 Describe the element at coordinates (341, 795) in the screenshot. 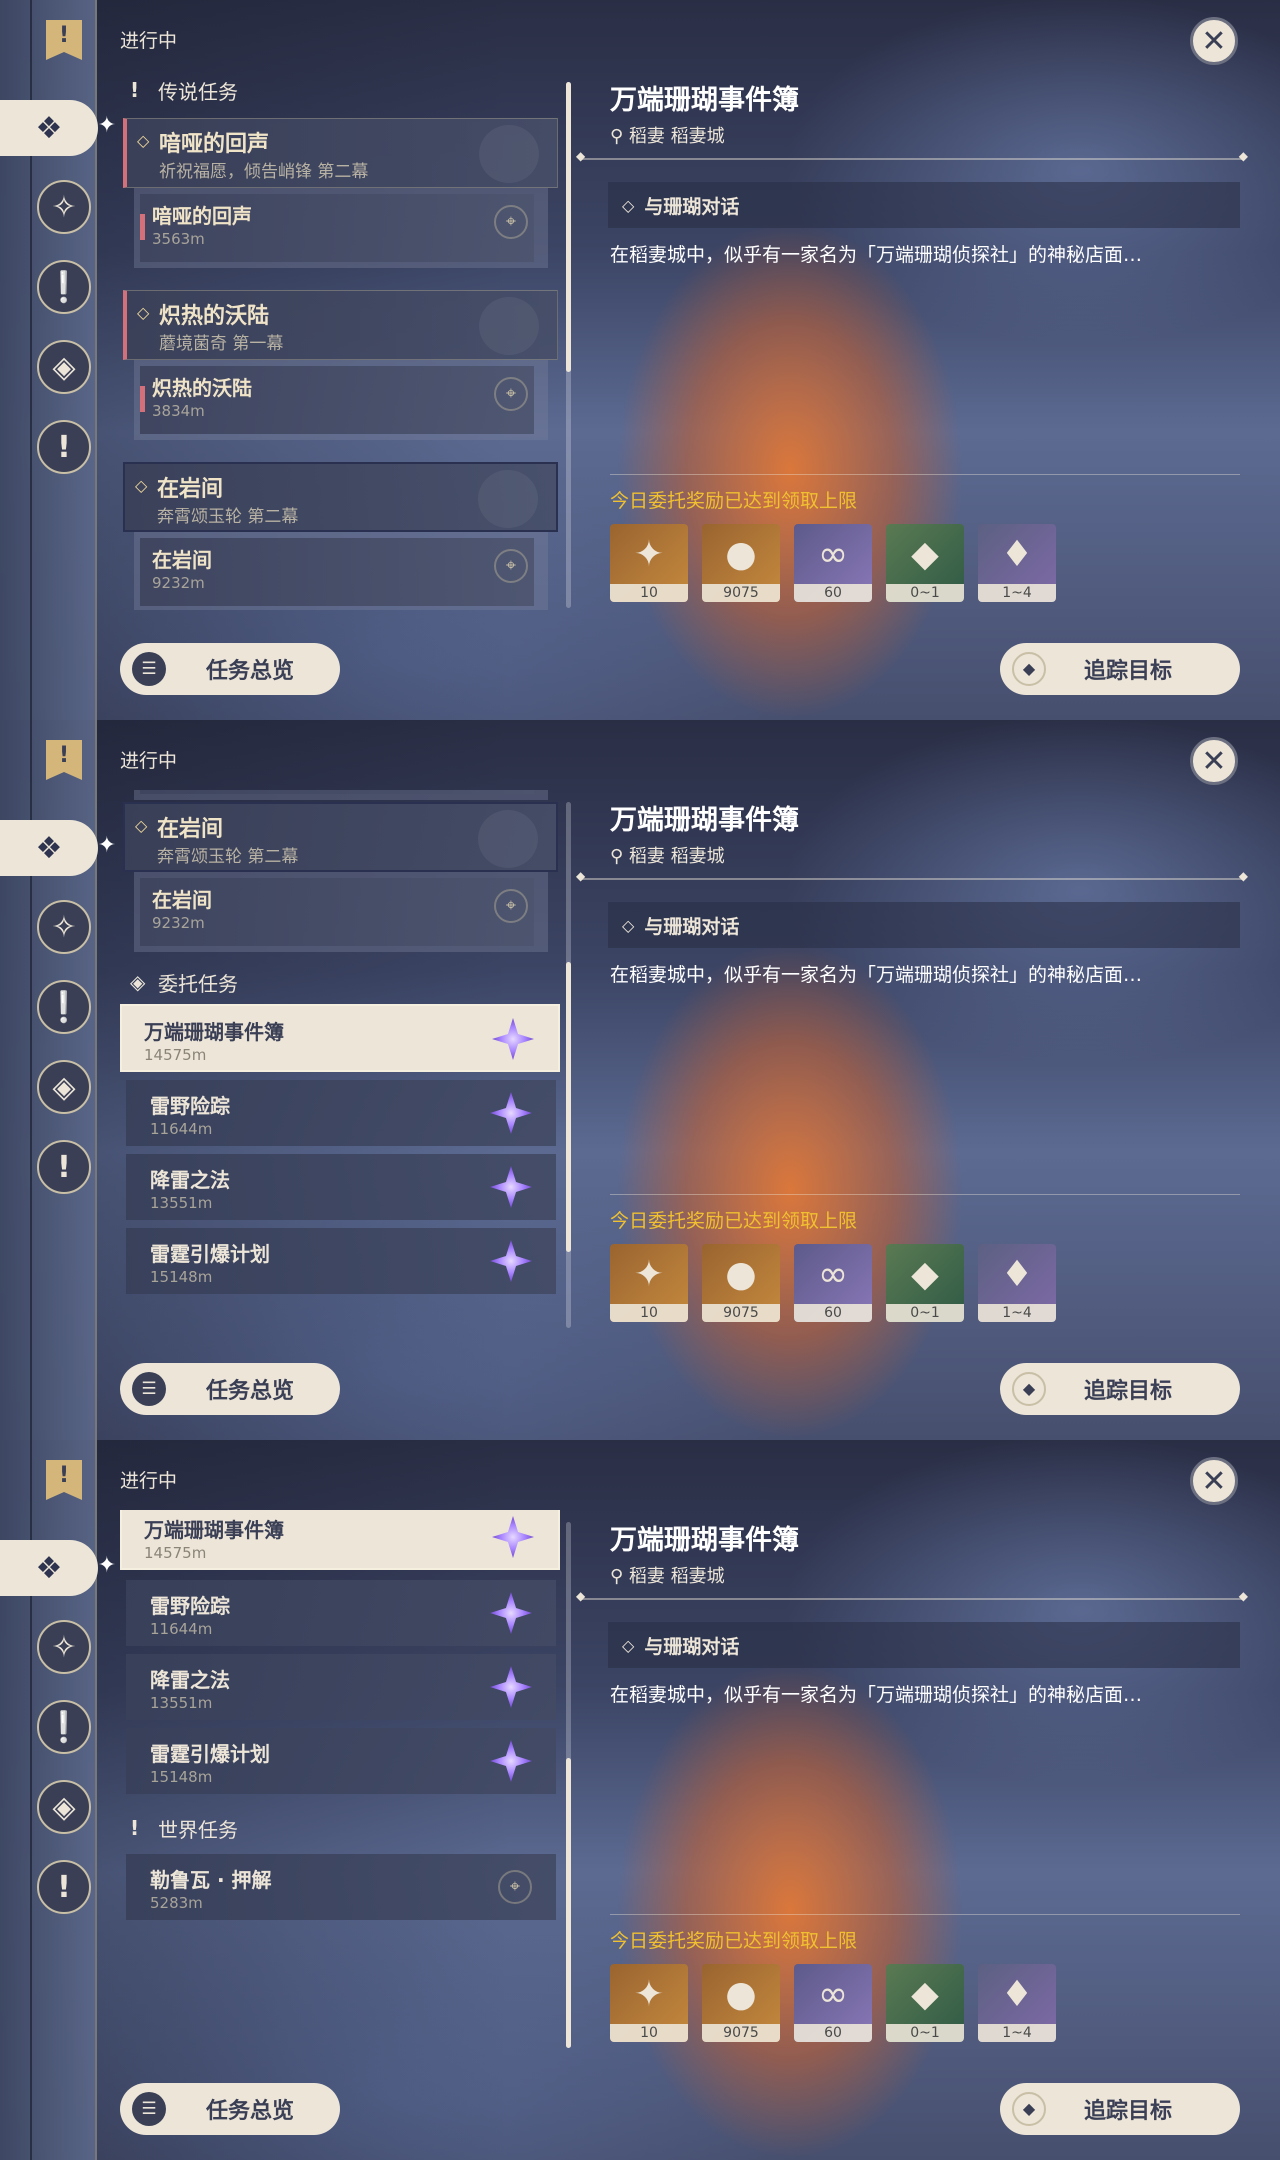

I see `legend-subquest` at that location.